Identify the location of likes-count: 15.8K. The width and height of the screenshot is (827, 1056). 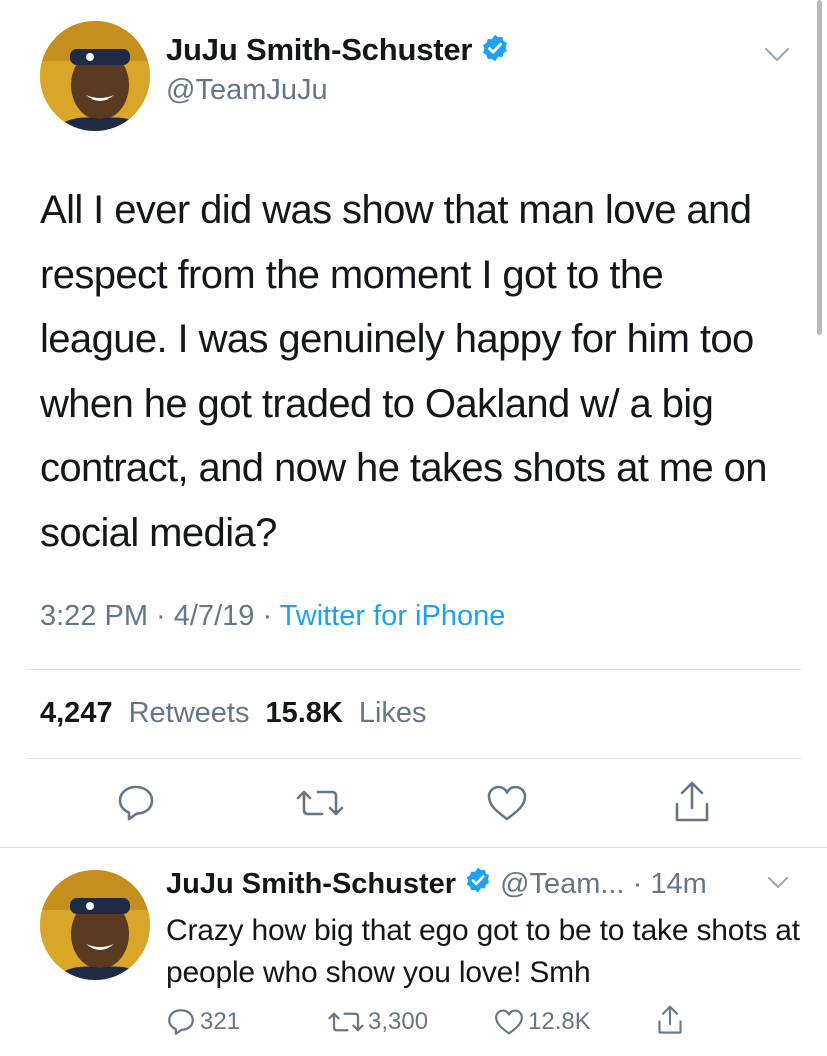
(303, 713).